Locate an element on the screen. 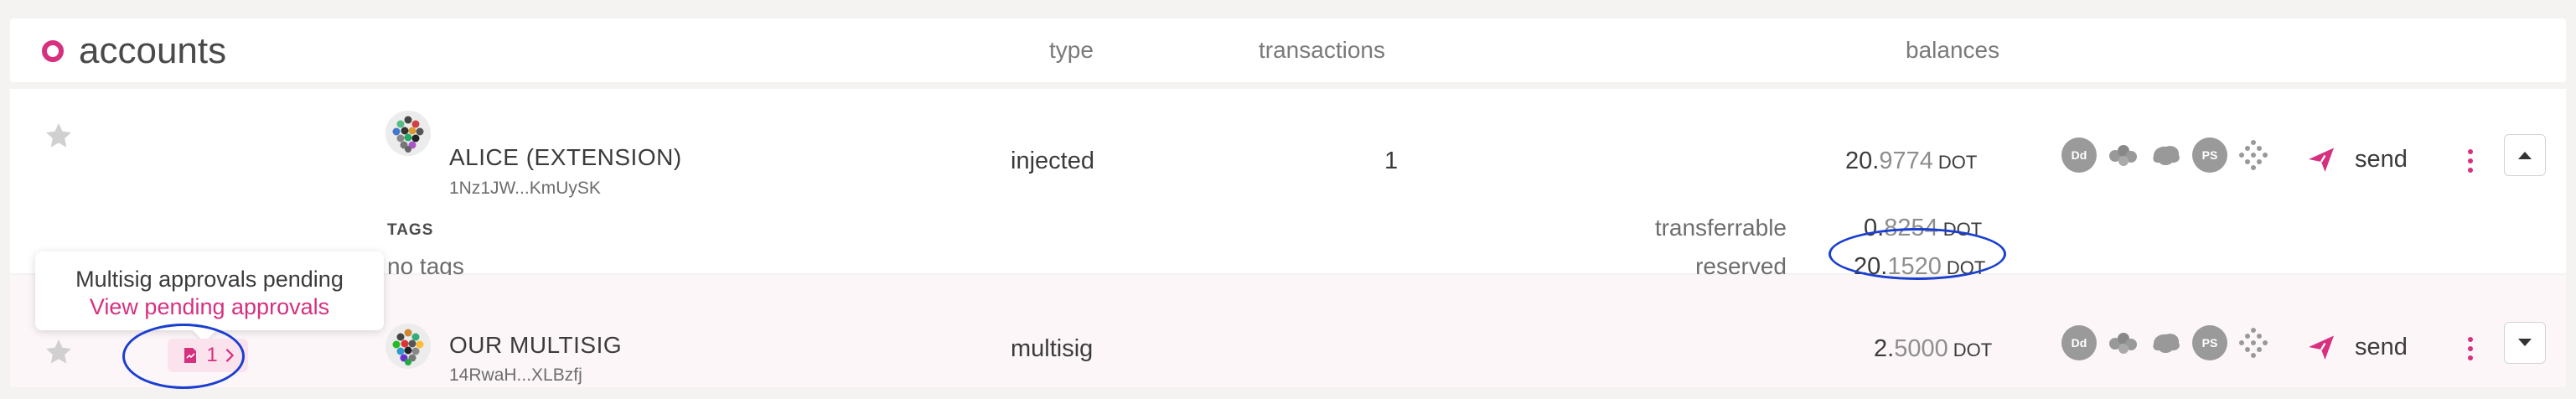 The width and height of the screenshot is (2576, 399). column-header-transactions: transactions is located at coordinates (1322, 50).